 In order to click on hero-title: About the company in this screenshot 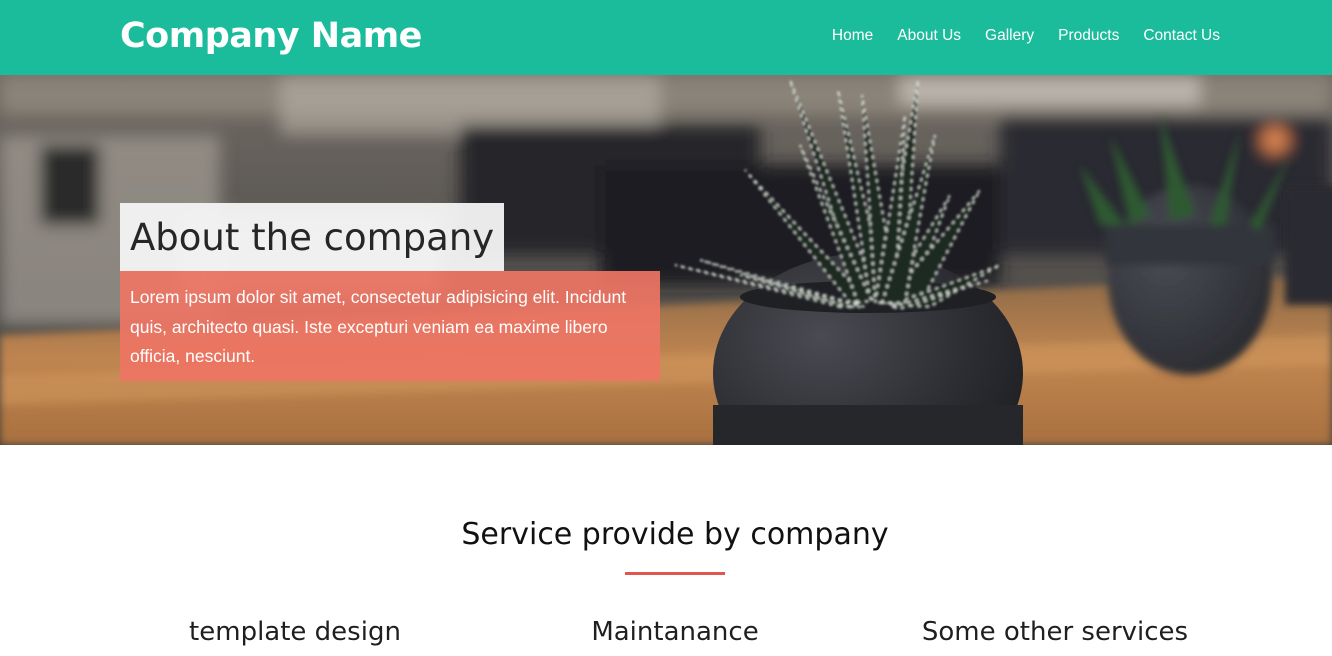, I will do `click(312, 237)`.